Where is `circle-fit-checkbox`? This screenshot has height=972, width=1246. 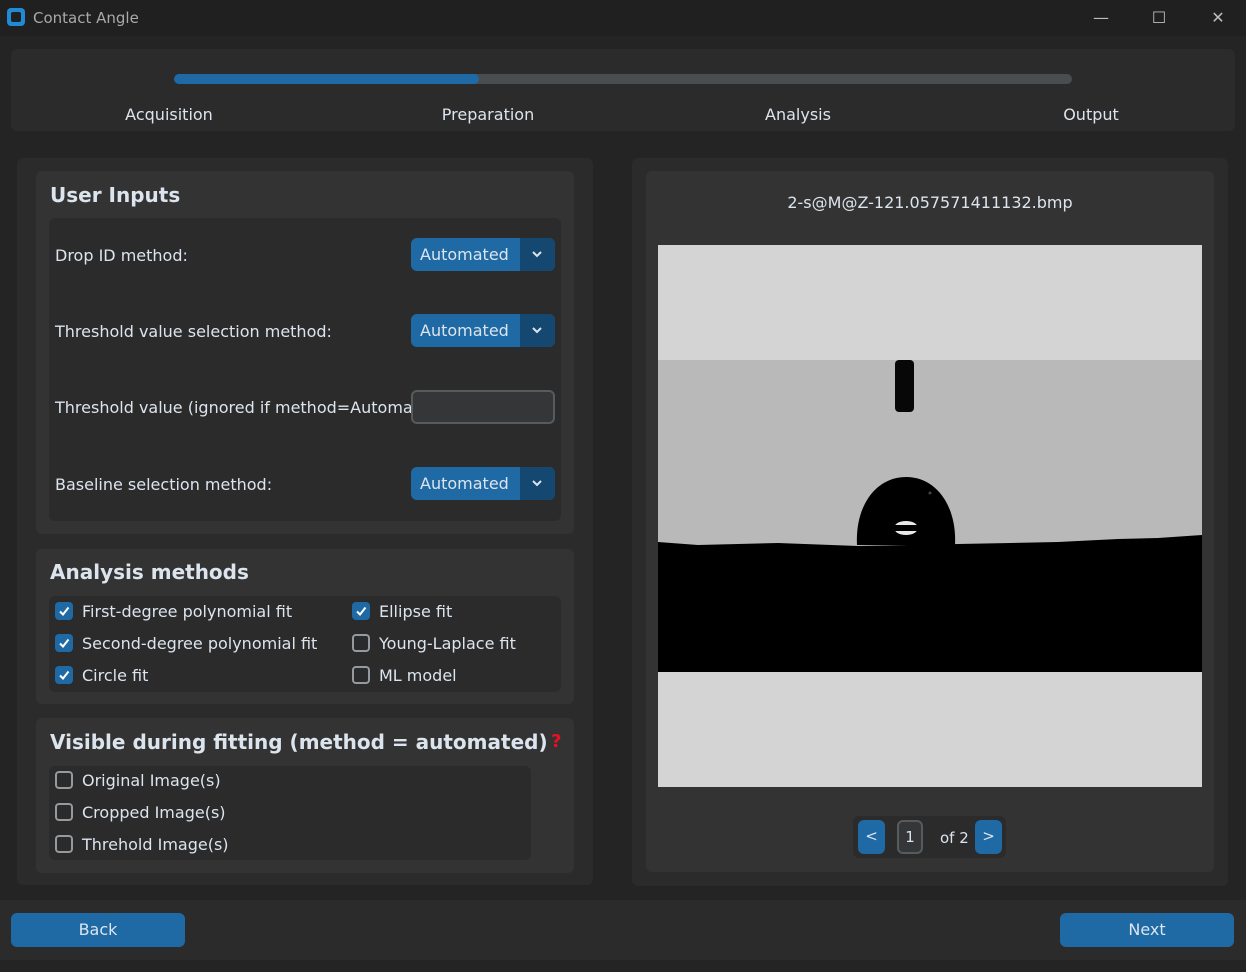 circle-fit-checkbox is located at coordinates (64, 675).